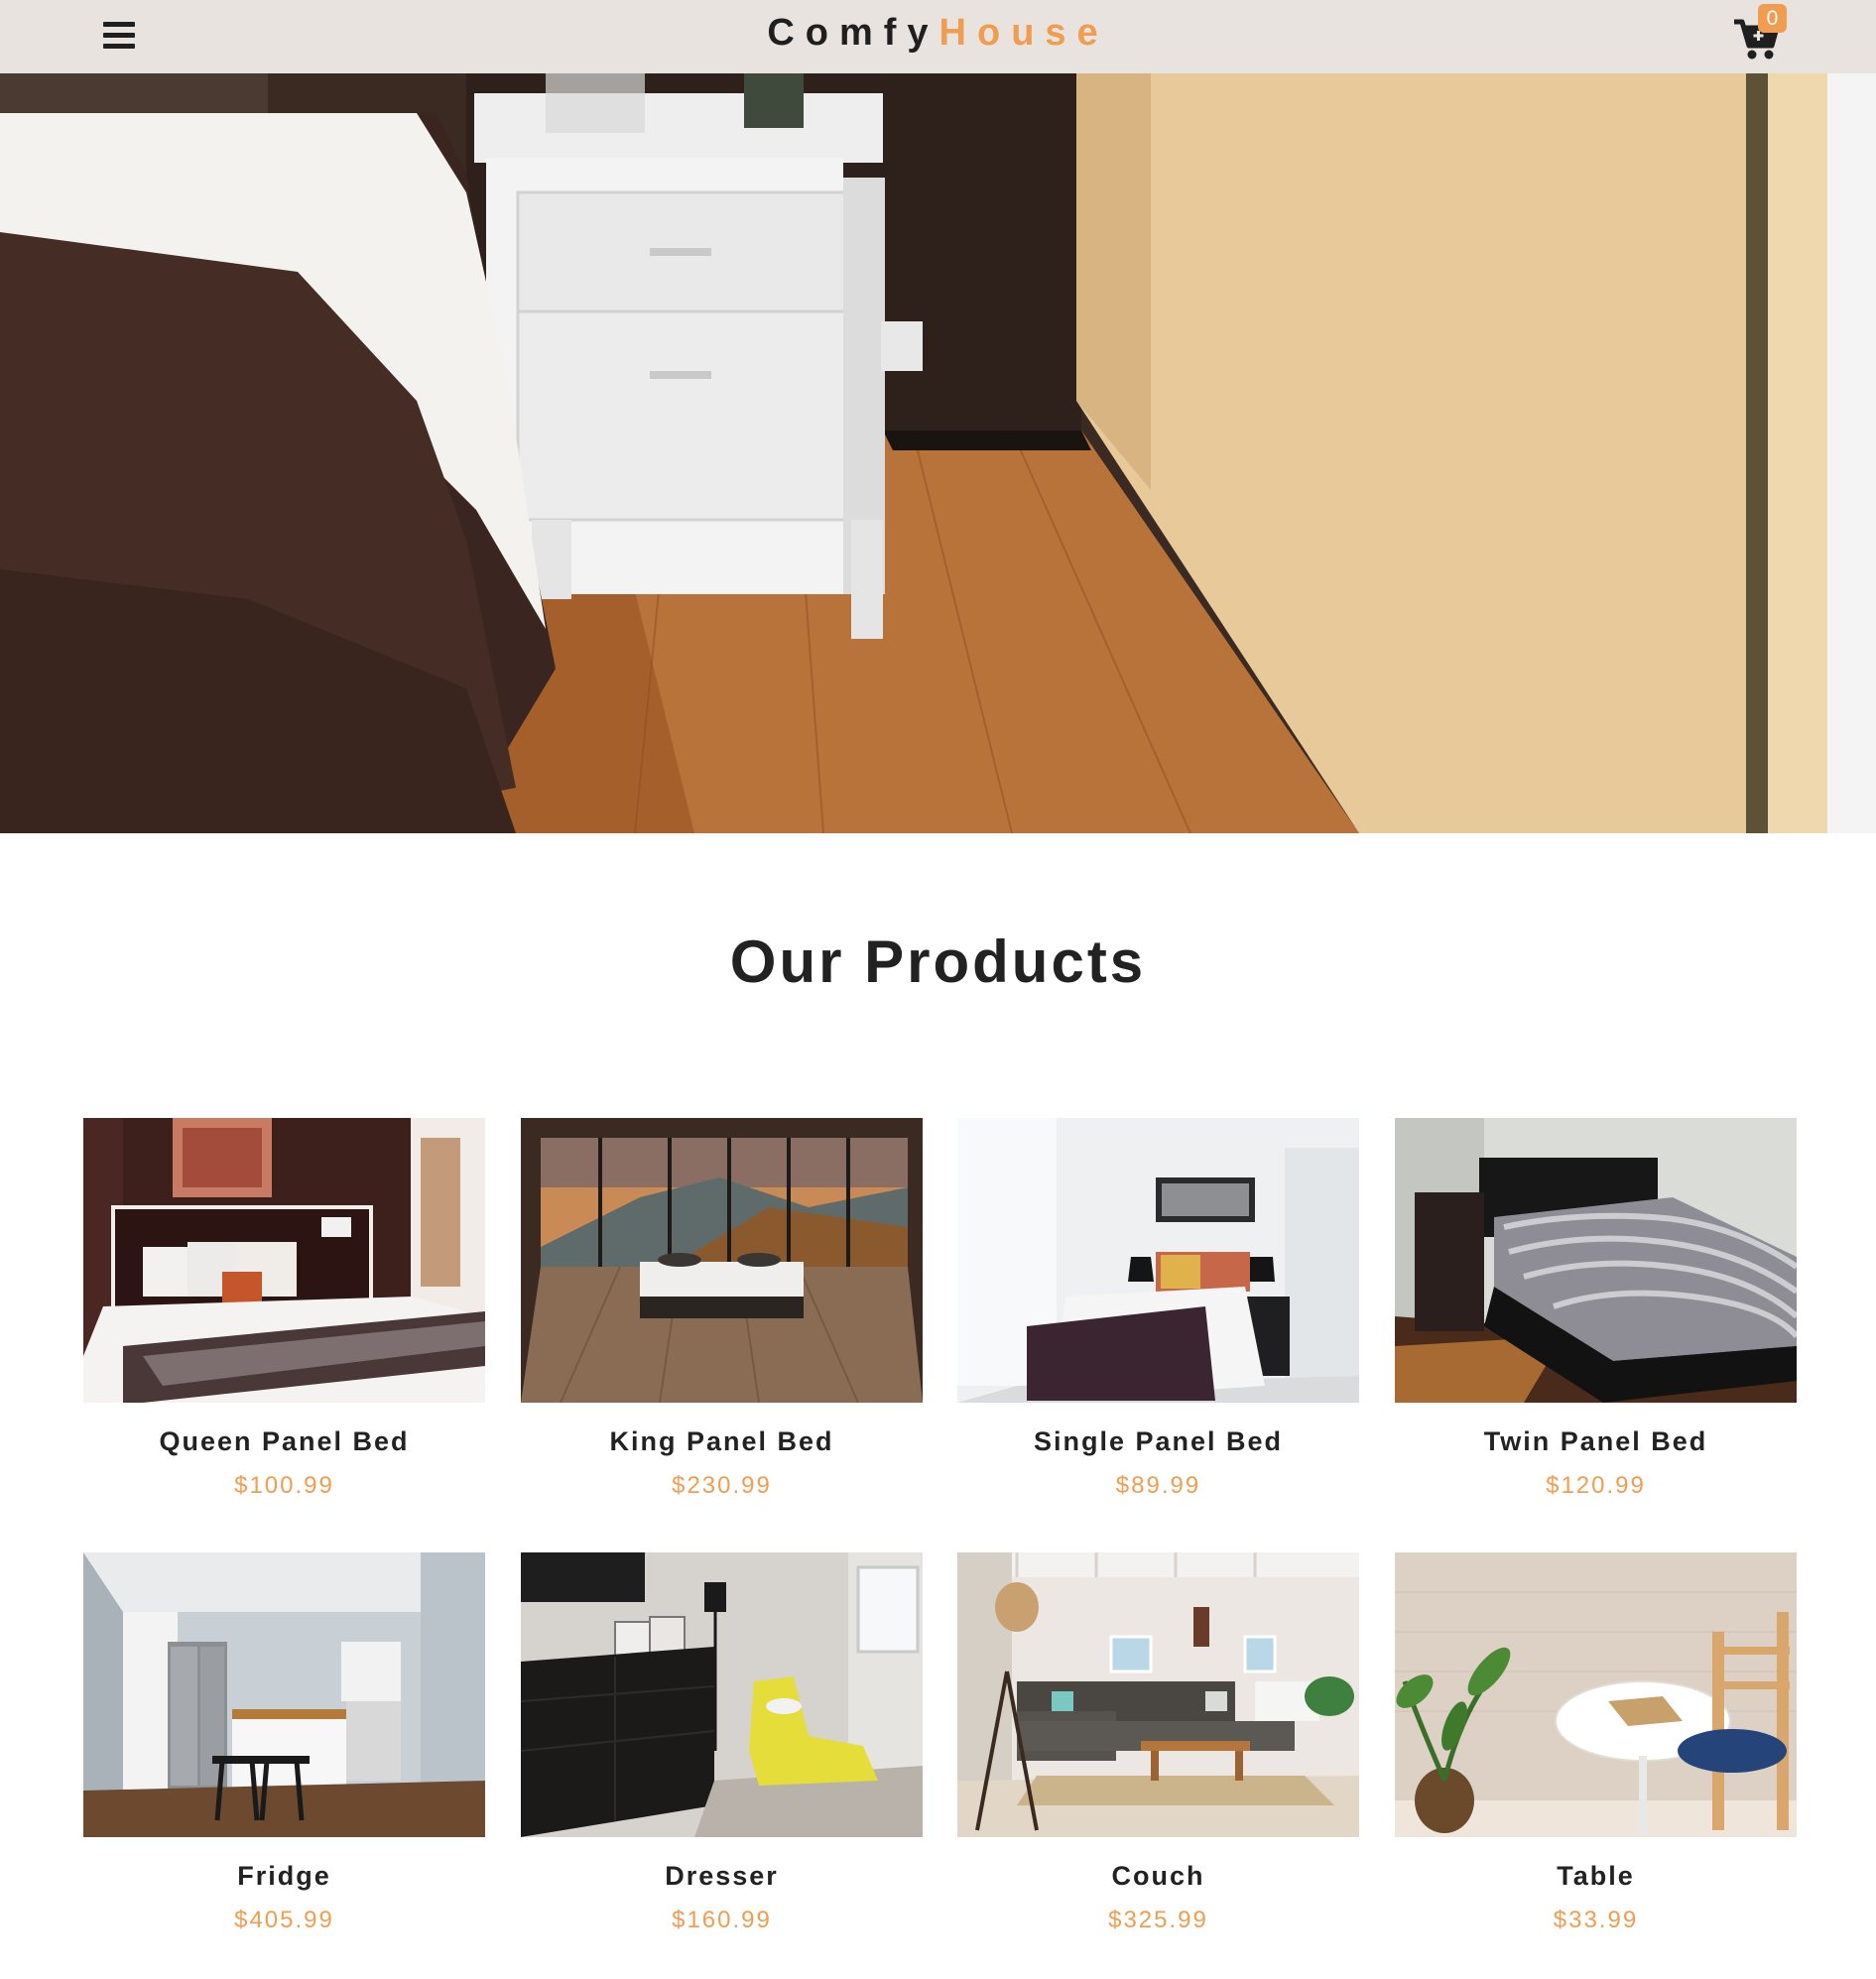 The width and height of the screenshot is (1876, 1979). Describe the element at coordinates (1596, 1920) in the screenshot. I see `product-price: $33.99` at that location.